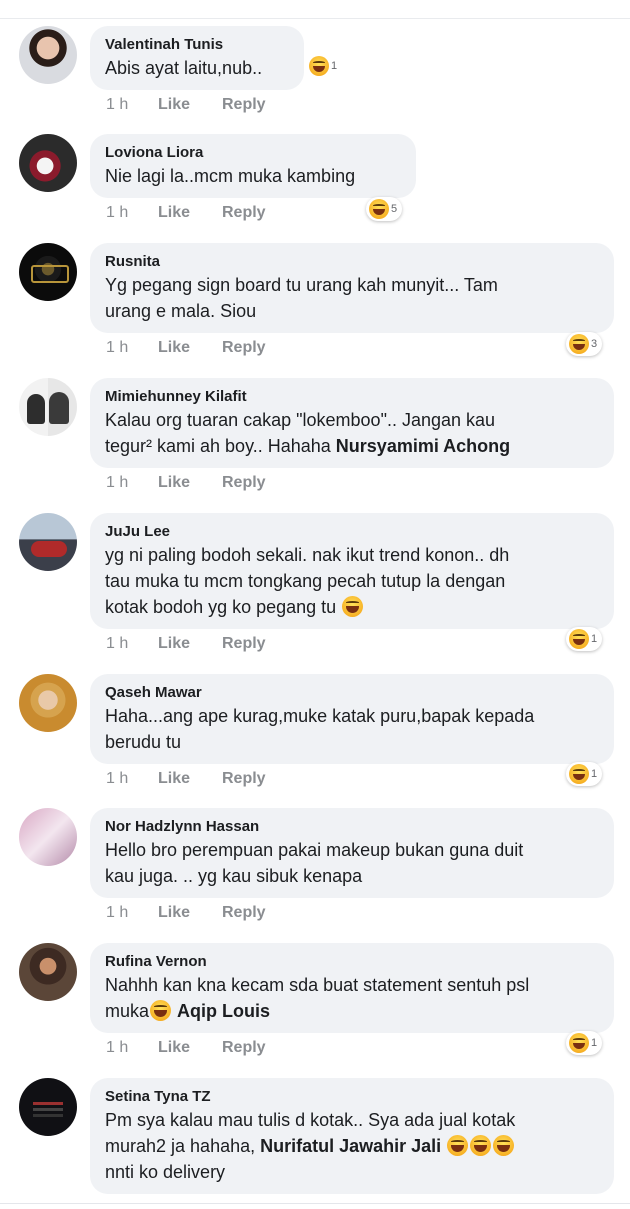 The image size is (630, 1209). I want to click on comment-line: nnti ko delivery, so click(165, 1172).